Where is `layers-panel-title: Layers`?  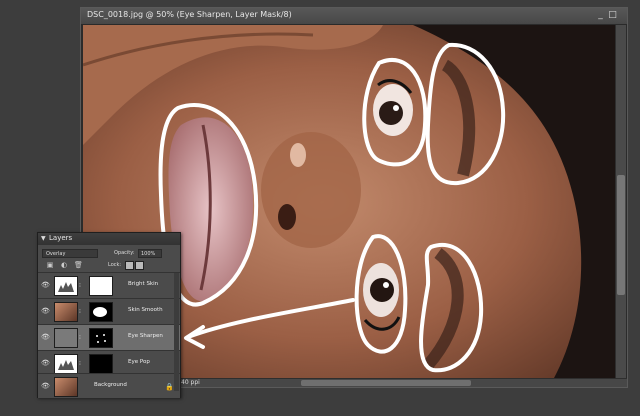 layers-panel-title: Layers is located at coordinates (61, 238).